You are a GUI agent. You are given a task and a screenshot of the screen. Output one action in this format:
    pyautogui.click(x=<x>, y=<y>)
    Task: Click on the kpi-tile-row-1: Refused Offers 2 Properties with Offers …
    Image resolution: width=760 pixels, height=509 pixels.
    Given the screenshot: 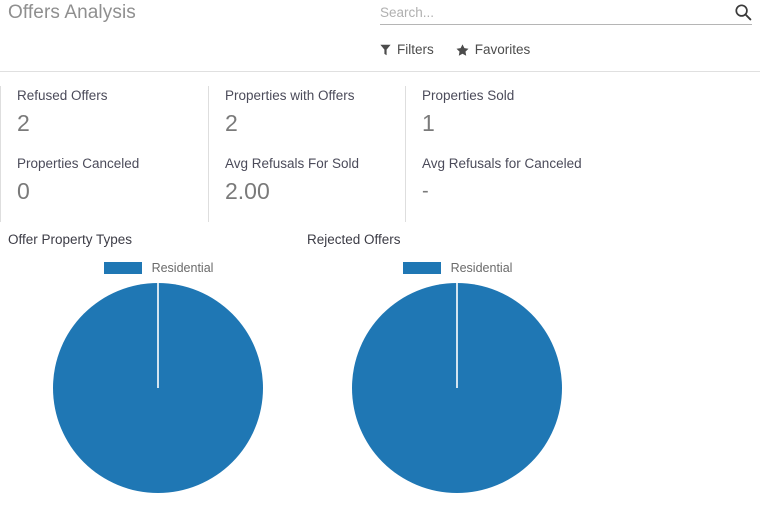 What is the action you would take?
    pyautogui.click(x=380, y=120)
    